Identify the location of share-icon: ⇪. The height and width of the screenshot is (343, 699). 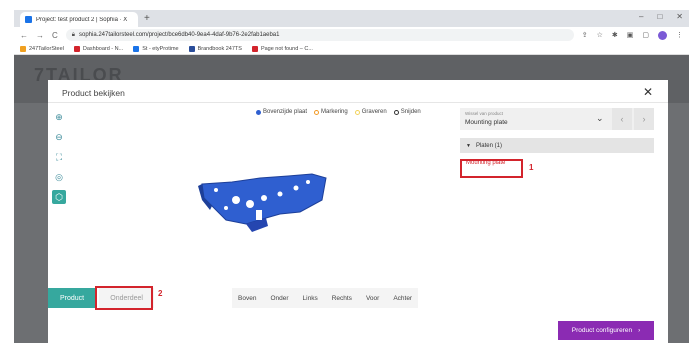
(585, 35).